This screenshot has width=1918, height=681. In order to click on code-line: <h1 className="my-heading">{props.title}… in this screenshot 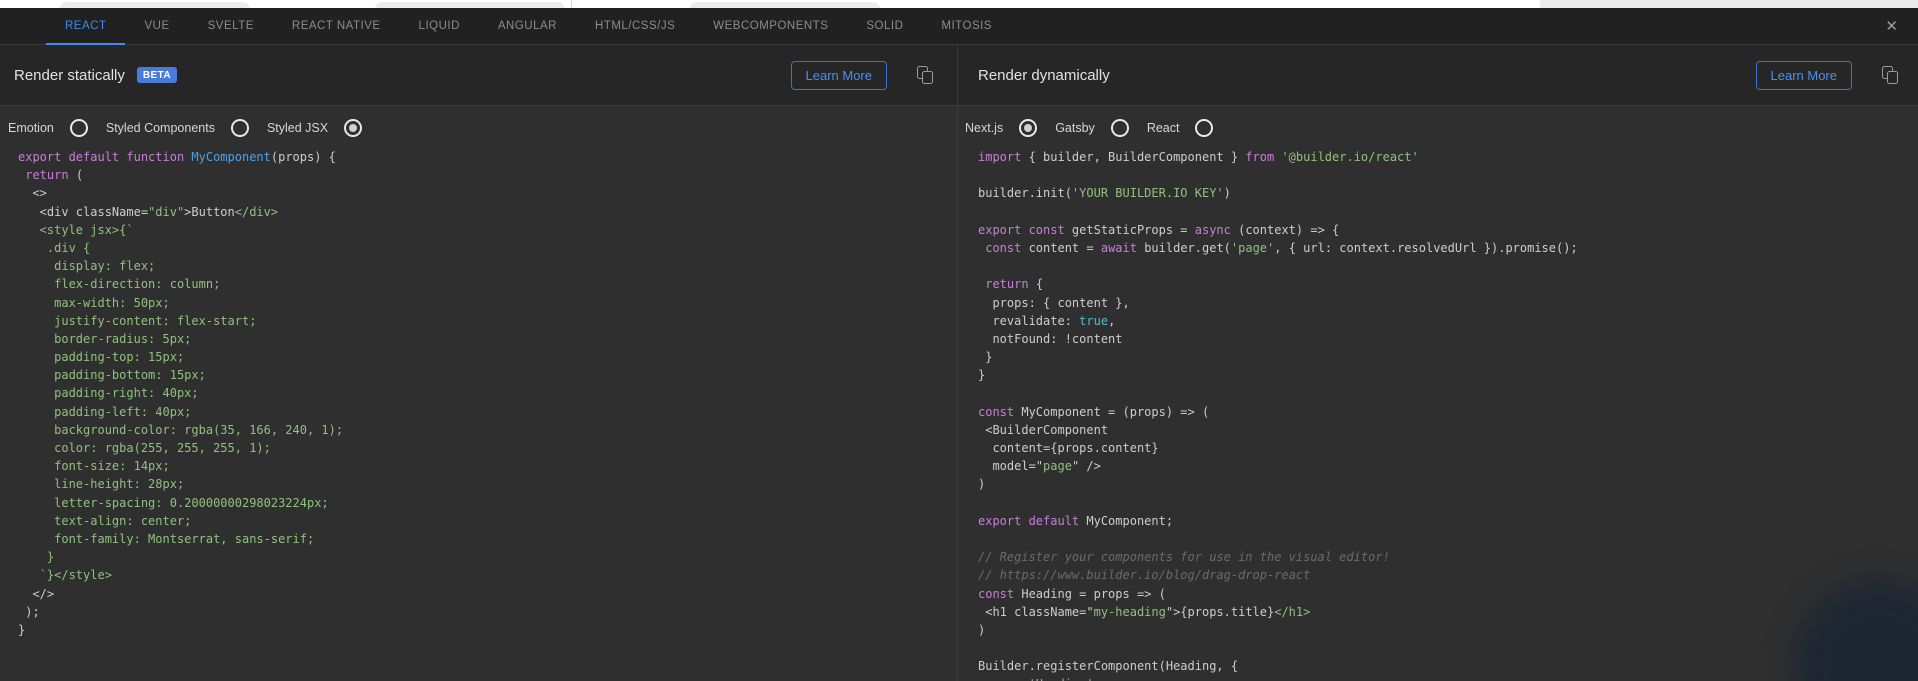, I will do `click(1144, 611)`.